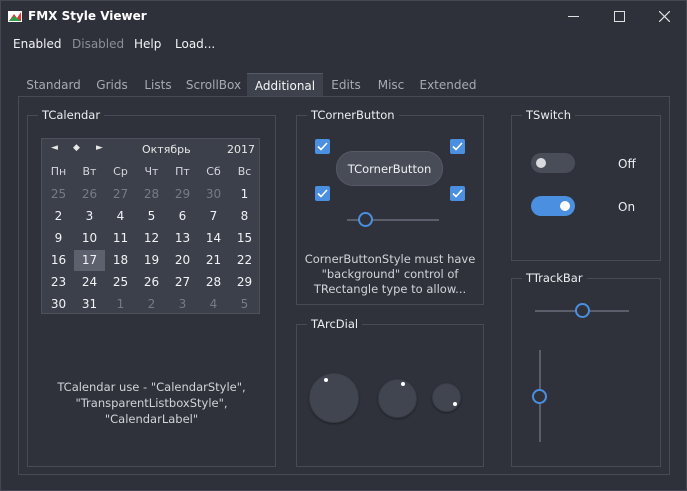 Image resolution: width=687 pixels, height=491 pixels. I want to click on corner-checkbox-top-right, so click(457, 146).